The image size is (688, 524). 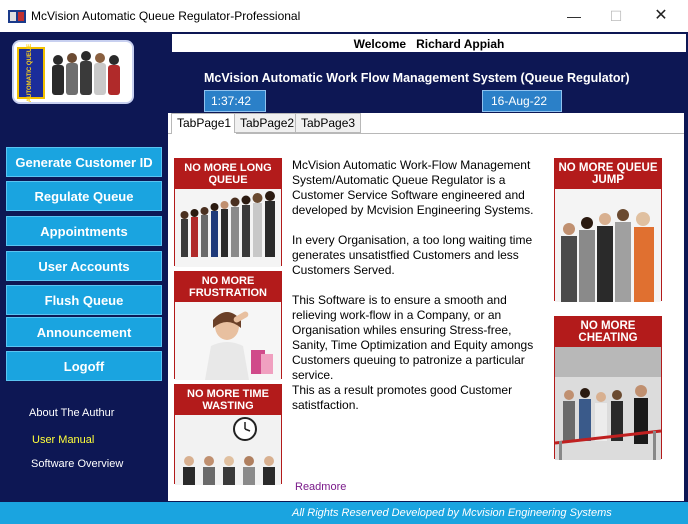 What do you see at coordinates (267, 123) in the screenshot?
I see `tab-page-2: TabPage2` at bounding box center [267, 123].